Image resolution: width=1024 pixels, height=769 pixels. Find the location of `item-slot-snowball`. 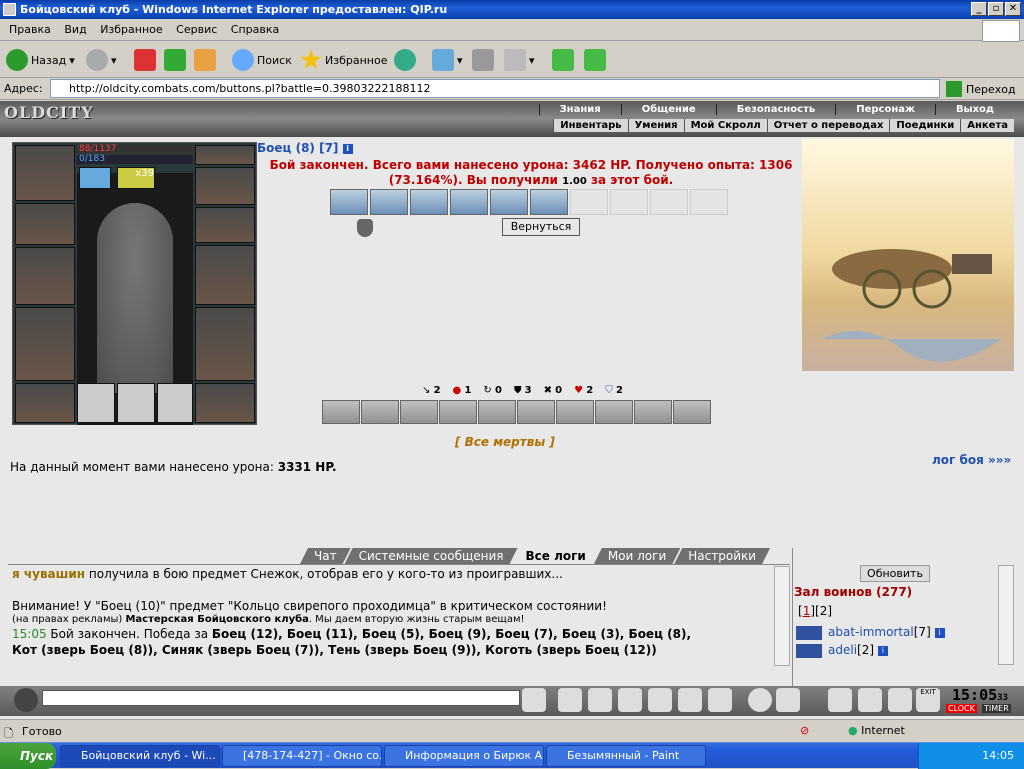

item-slot-snowball is located at coordinates (95, 178).